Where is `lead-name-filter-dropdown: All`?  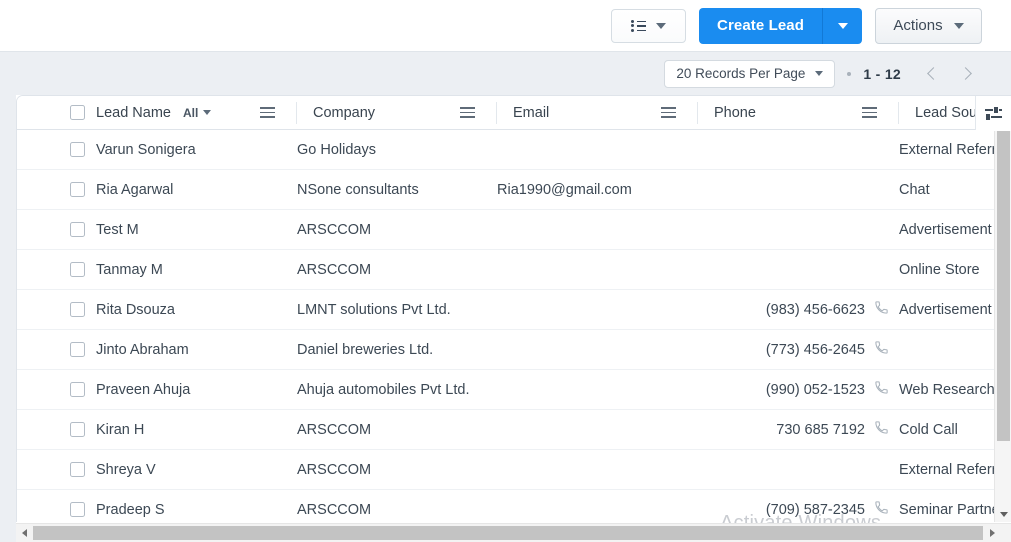 lead-name-filter-dropdown: All is located at coordinates (197, 113).